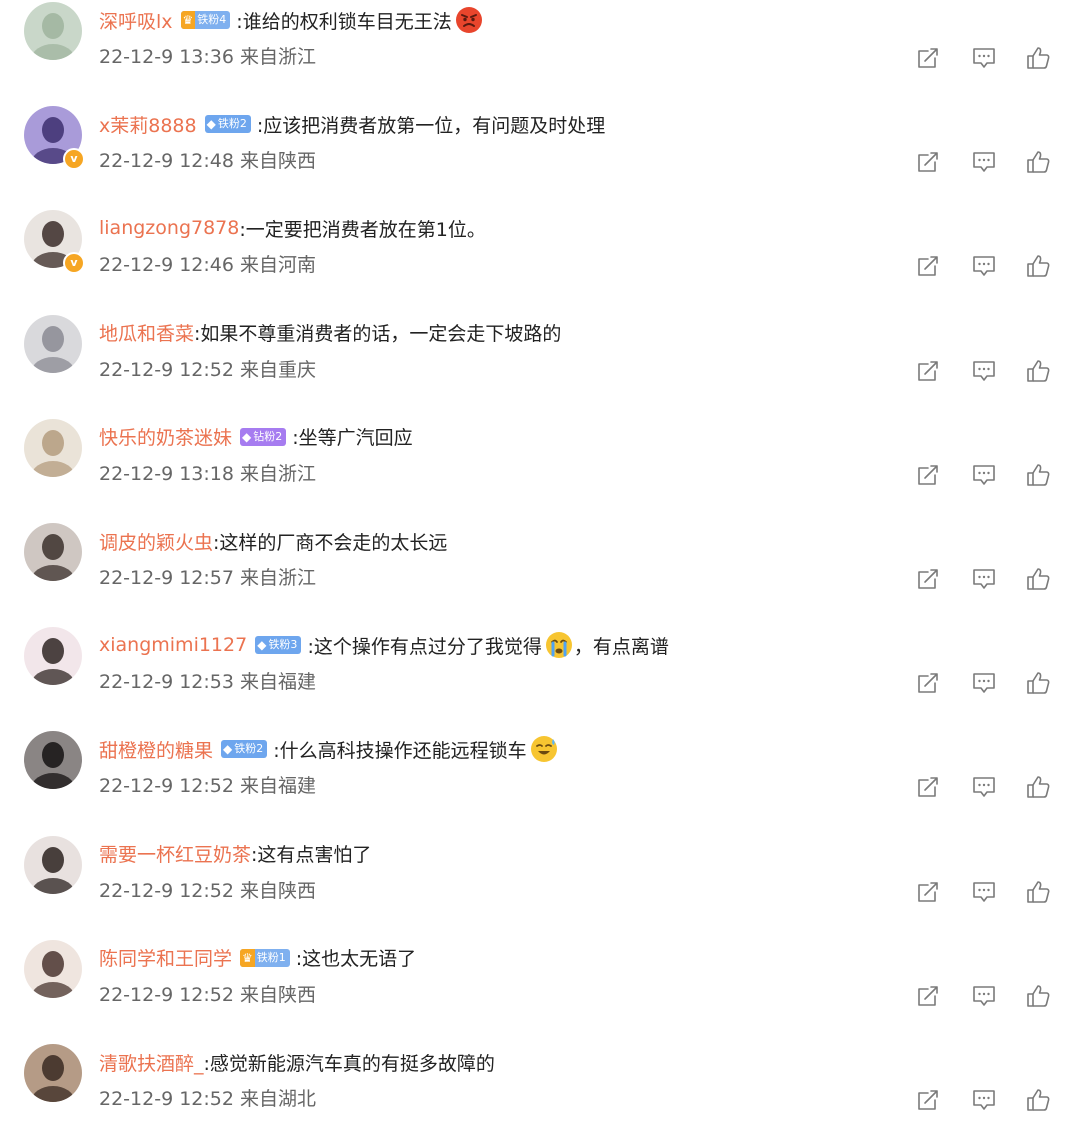  Describe the element at coordinates (151, 1062) in the screenshot. I see `username-link: 清歌扶酒醉_` at that location.